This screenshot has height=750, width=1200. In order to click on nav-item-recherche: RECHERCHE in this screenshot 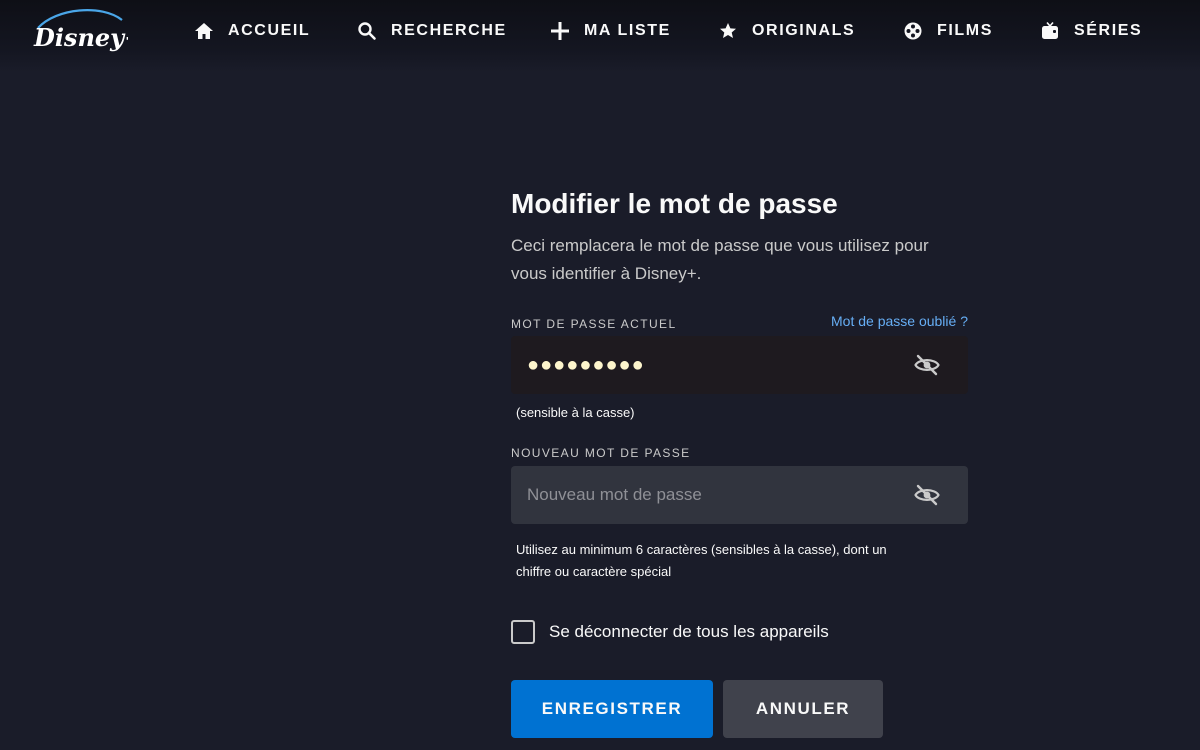, I will do `click(432, 31)`.